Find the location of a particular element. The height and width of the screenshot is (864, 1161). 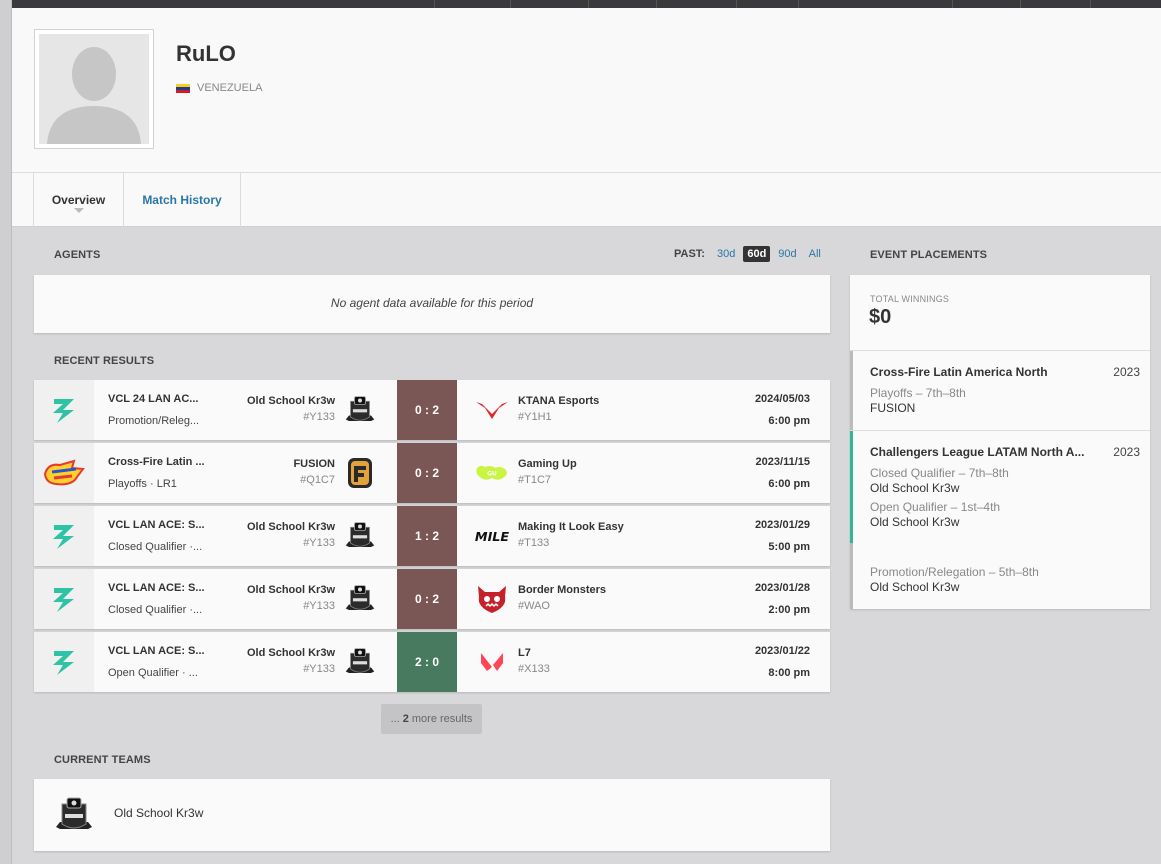

ktana-logo-icon is located at coordinates (492, 410).